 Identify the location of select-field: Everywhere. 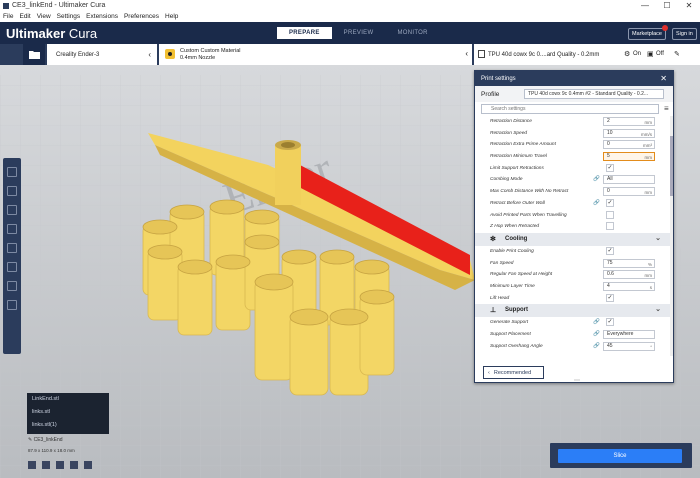
(629, 334).